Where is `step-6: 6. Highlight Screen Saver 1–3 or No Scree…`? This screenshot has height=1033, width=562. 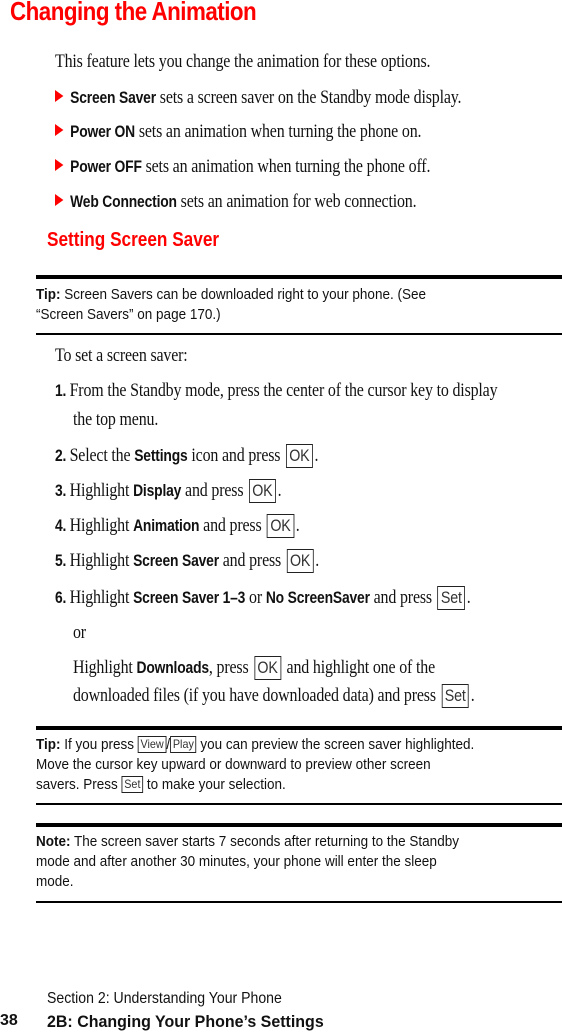
step-6: 6. Highlight Screen Saver 1–3 or No Scree… is located at coordinates (263, 598).